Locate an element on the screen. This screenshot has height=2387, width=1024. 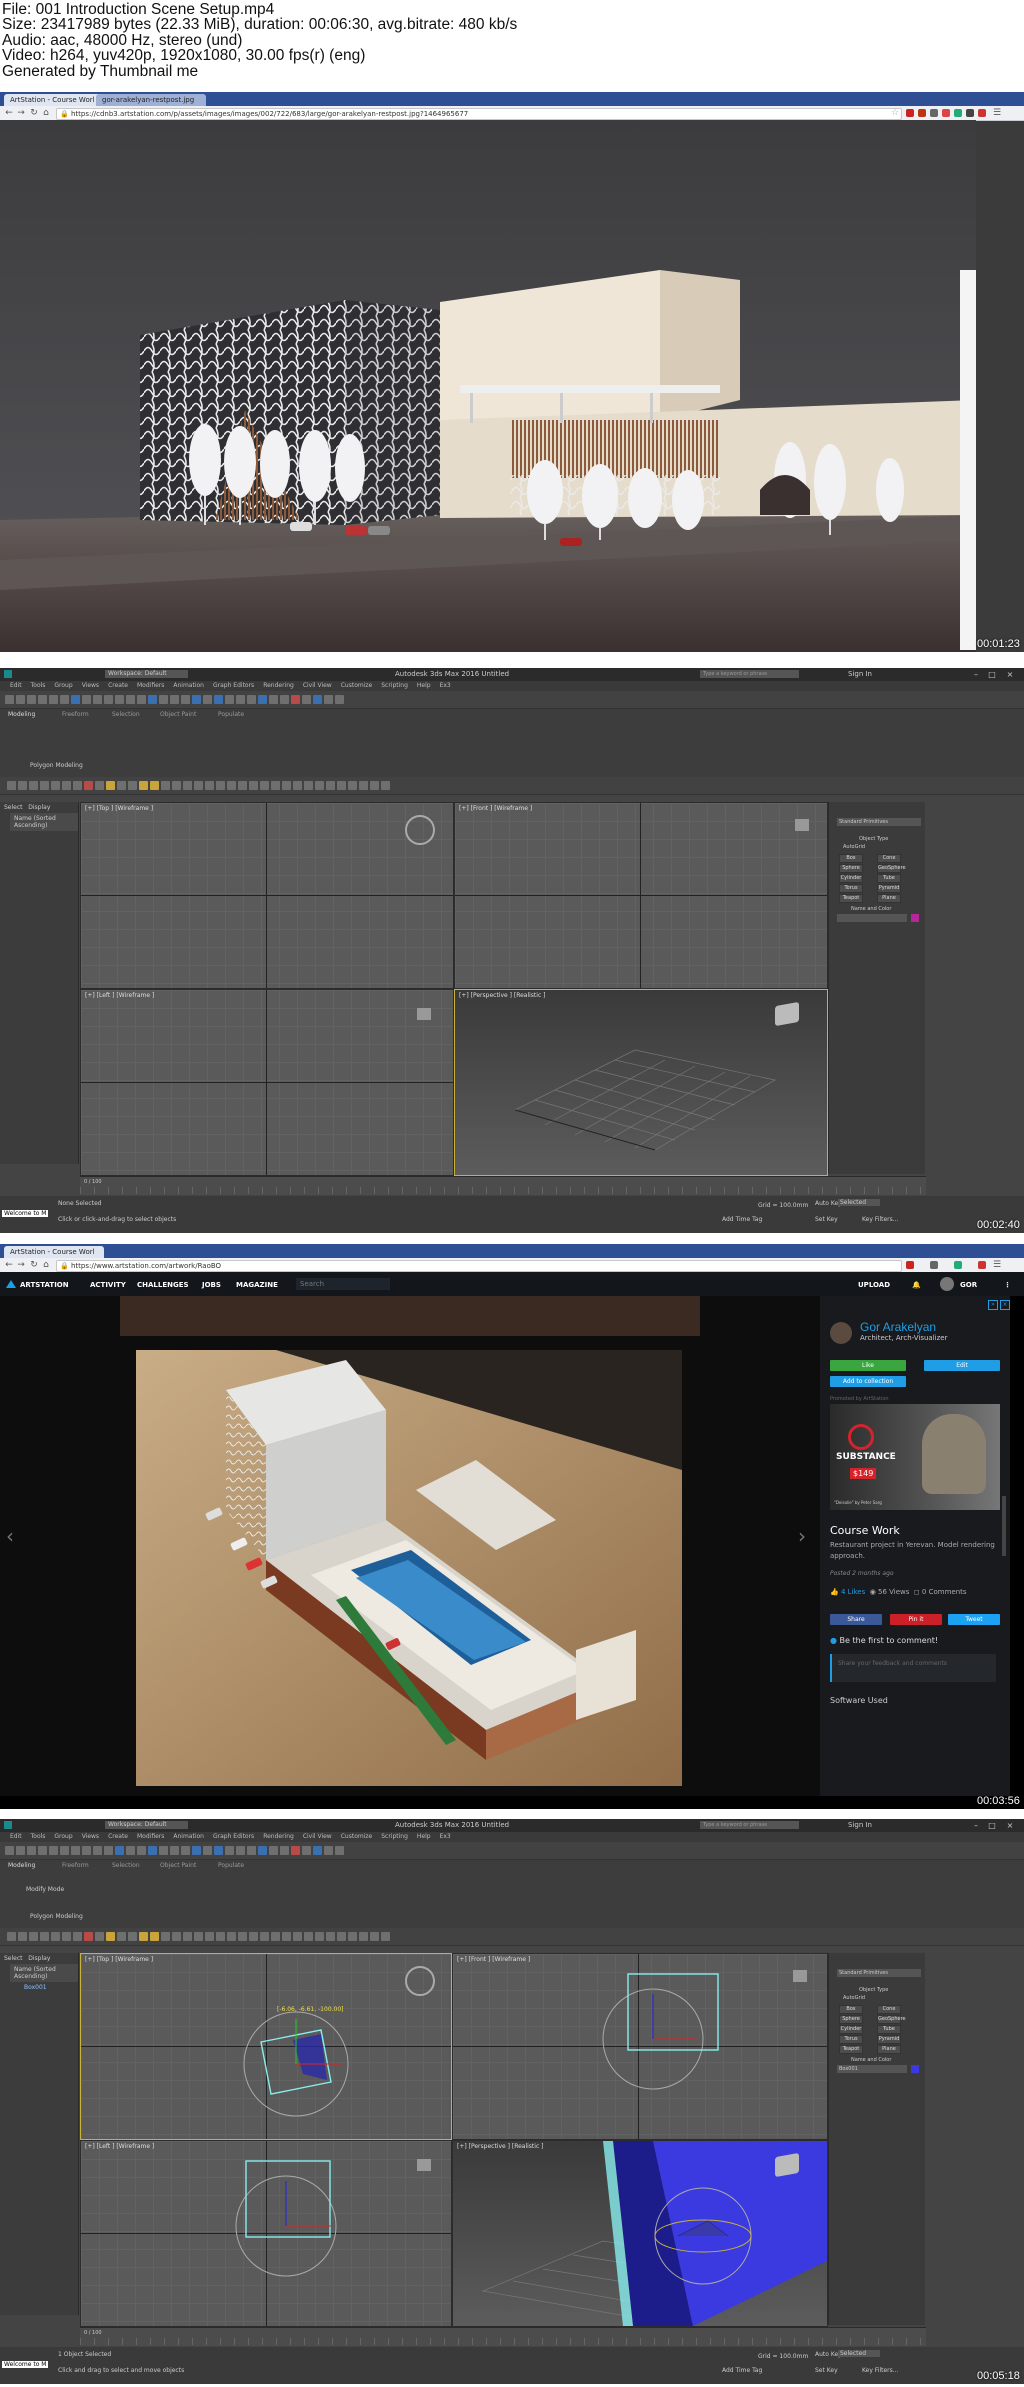
link-icon is located at coordinates (31, 1850).